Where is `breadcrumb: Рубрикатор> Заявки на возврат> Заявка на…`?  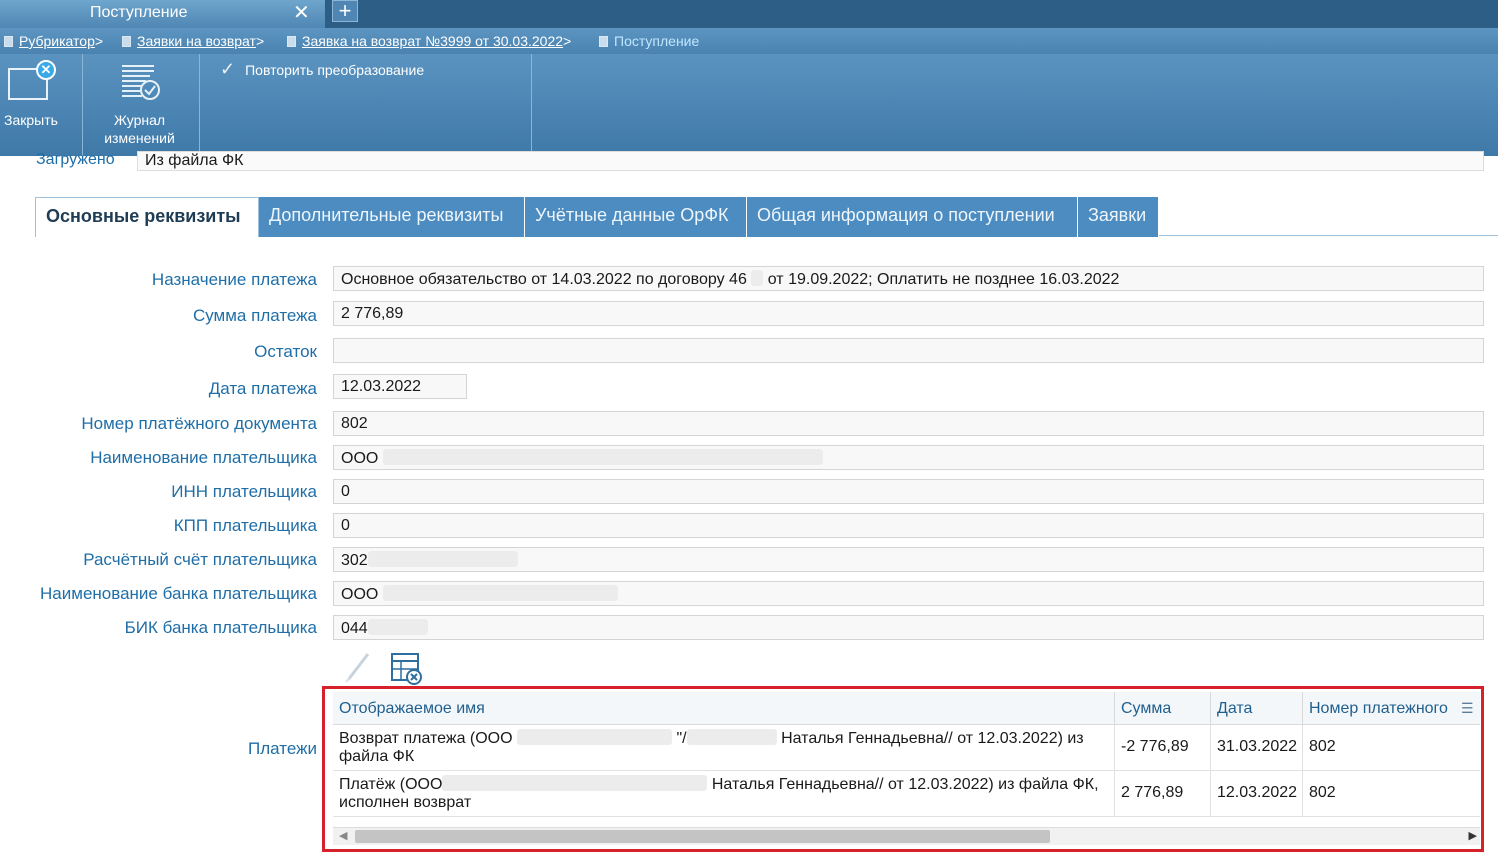 breadcrumb: Рубрикатор> Заявки на возврат> Заявка на… is located at coordinates (749, 41).